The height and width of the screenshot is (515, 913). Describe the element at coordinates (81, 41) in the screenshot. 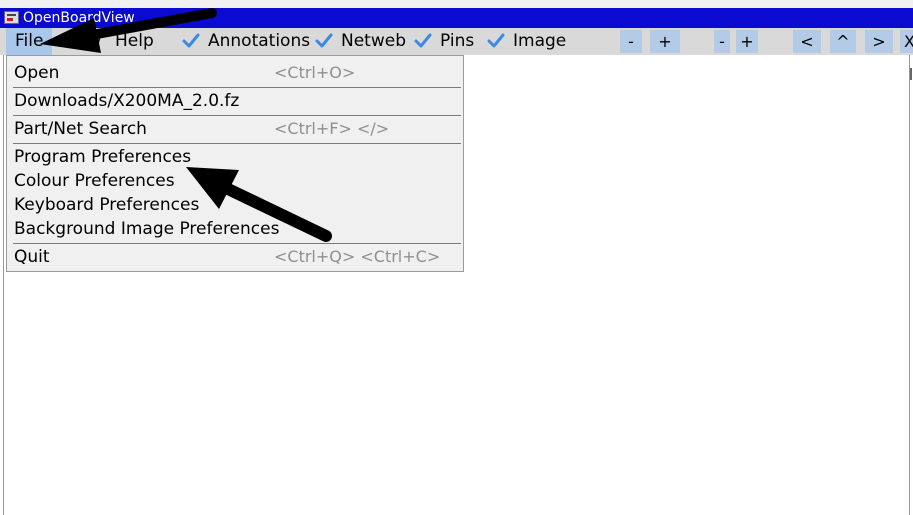

I see `menu-view: View` at that location.